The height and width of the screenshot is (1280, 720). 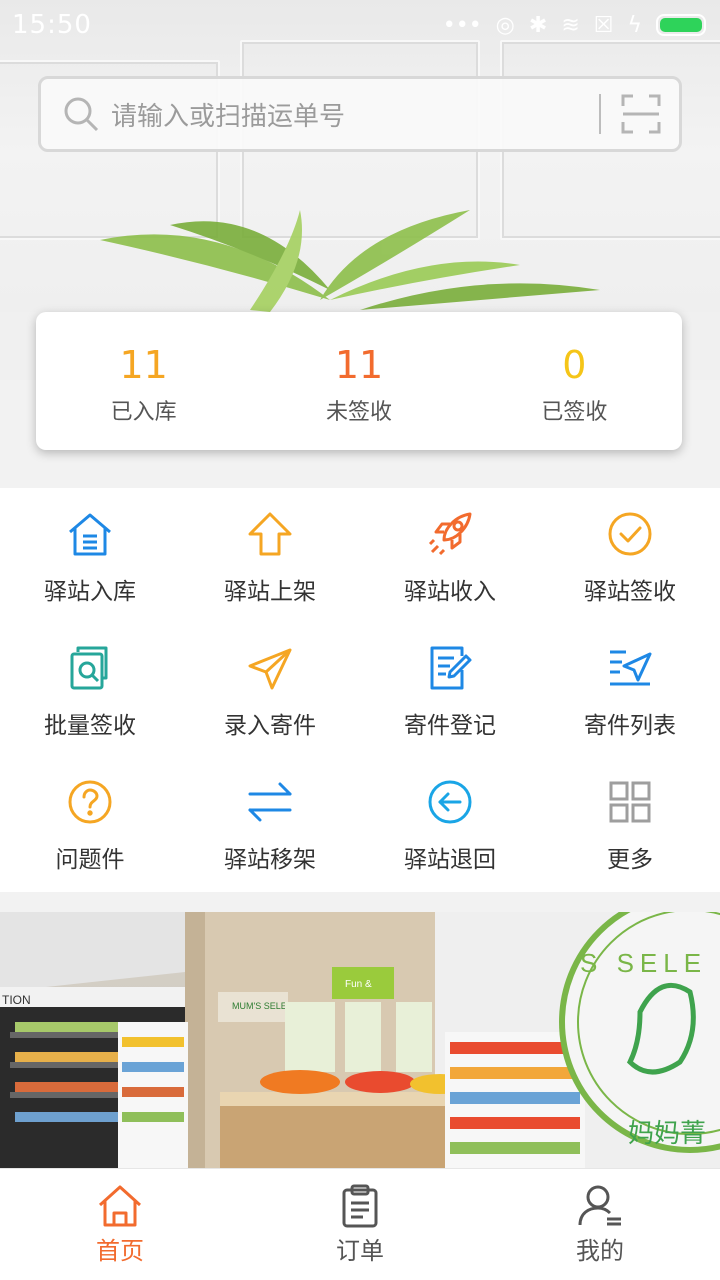 What do you see at coordinates (358, 984) in the screenshot?
I see `fun-sign-text: Fun &` at bounding box center [358, 984].